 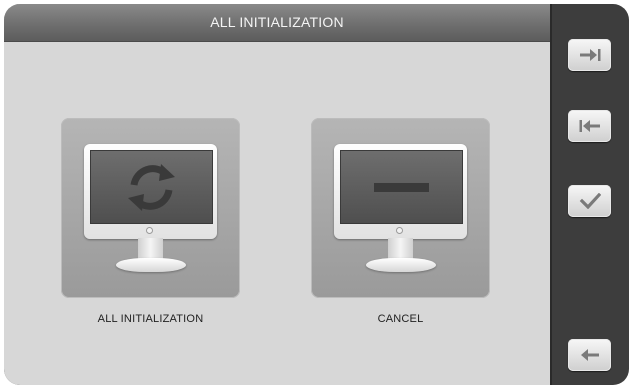 I want to click on next-tab-button, so click(x=589, y=55).